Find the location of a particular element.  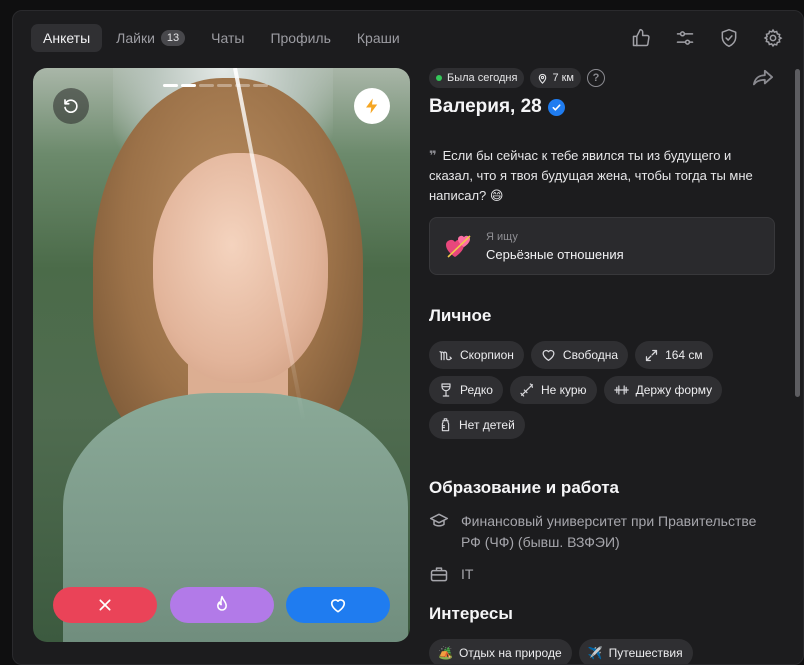

gear-icon is located at coordinates (773, 38).